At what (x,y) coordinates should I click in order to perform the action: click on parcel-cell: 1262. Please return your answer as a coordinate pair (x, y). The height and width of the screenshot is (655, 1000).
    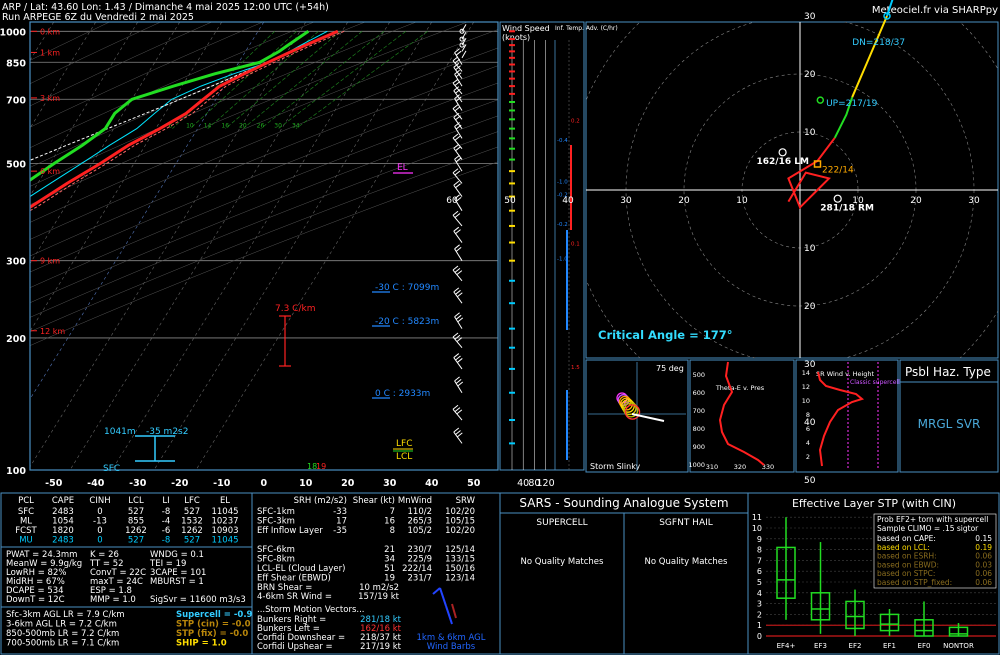
    Looking at the image, I should click on (136, 531).